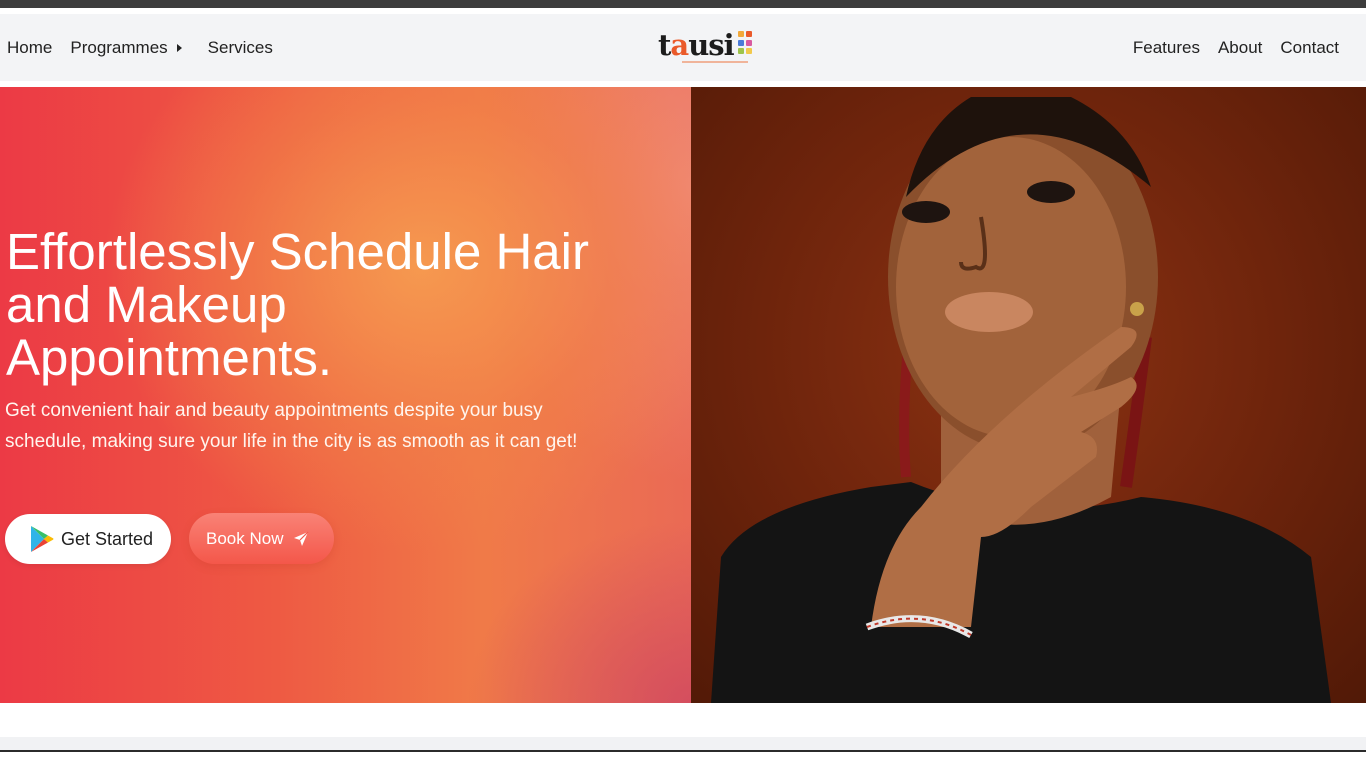 The image size is (1366, 768). What do you see at coordinates (683, 743) in the screenshot?
I see `section-divider` at bounding box center [683, 743].